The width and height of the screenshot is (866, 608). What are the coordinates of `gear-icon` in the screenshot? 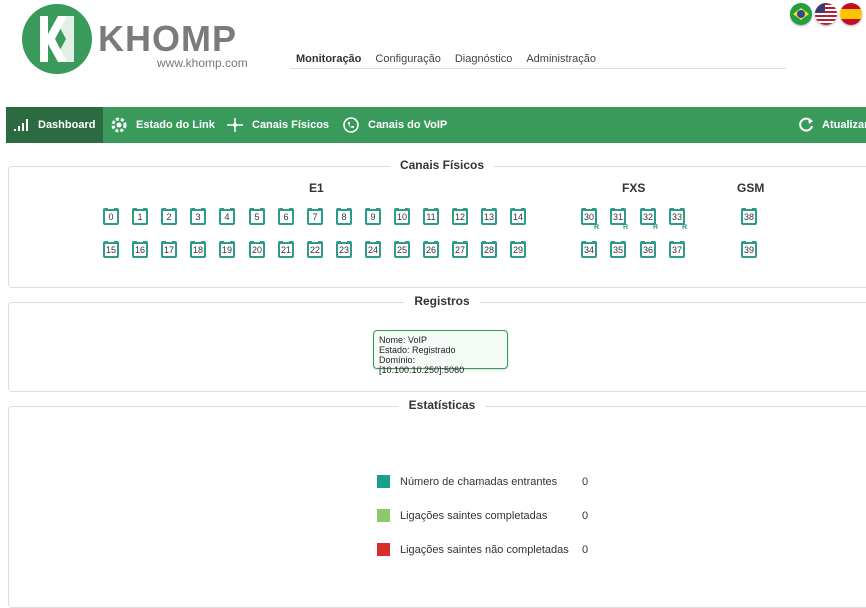 It's located at (119, 125).